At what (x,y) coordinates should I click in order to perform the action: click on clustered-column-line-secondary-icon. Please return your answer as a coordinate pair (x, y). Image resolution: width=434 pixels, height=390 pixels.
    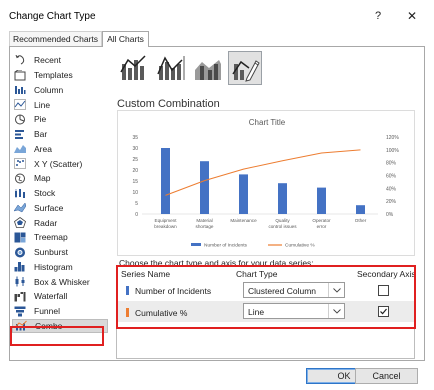
    Looking at the image, I should click on (171, 68).